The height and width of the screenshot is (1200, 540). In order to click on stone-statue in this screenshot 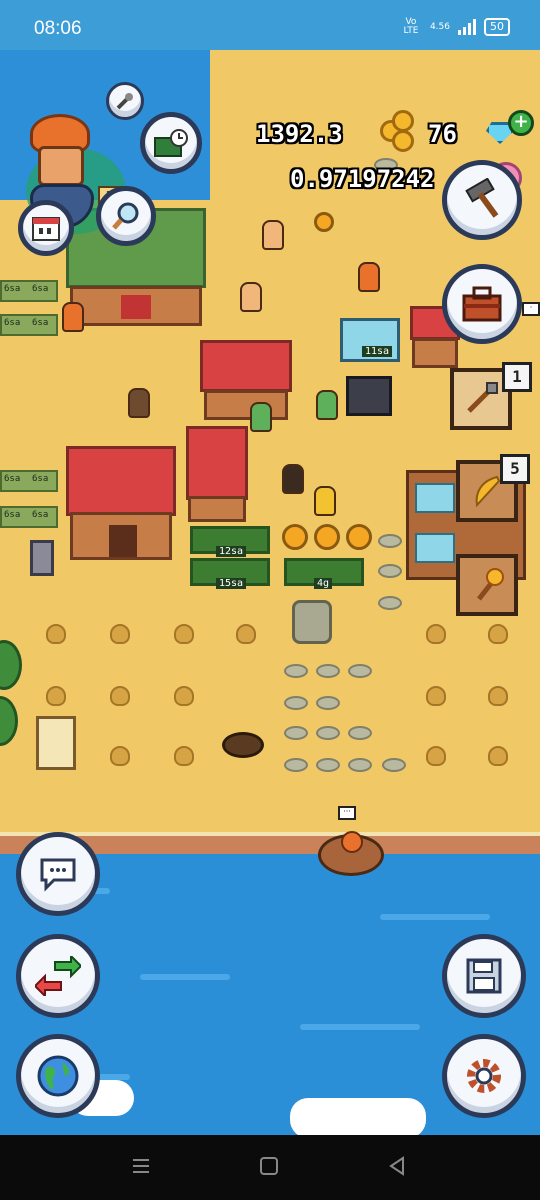, I will do `click(42, 558)`.